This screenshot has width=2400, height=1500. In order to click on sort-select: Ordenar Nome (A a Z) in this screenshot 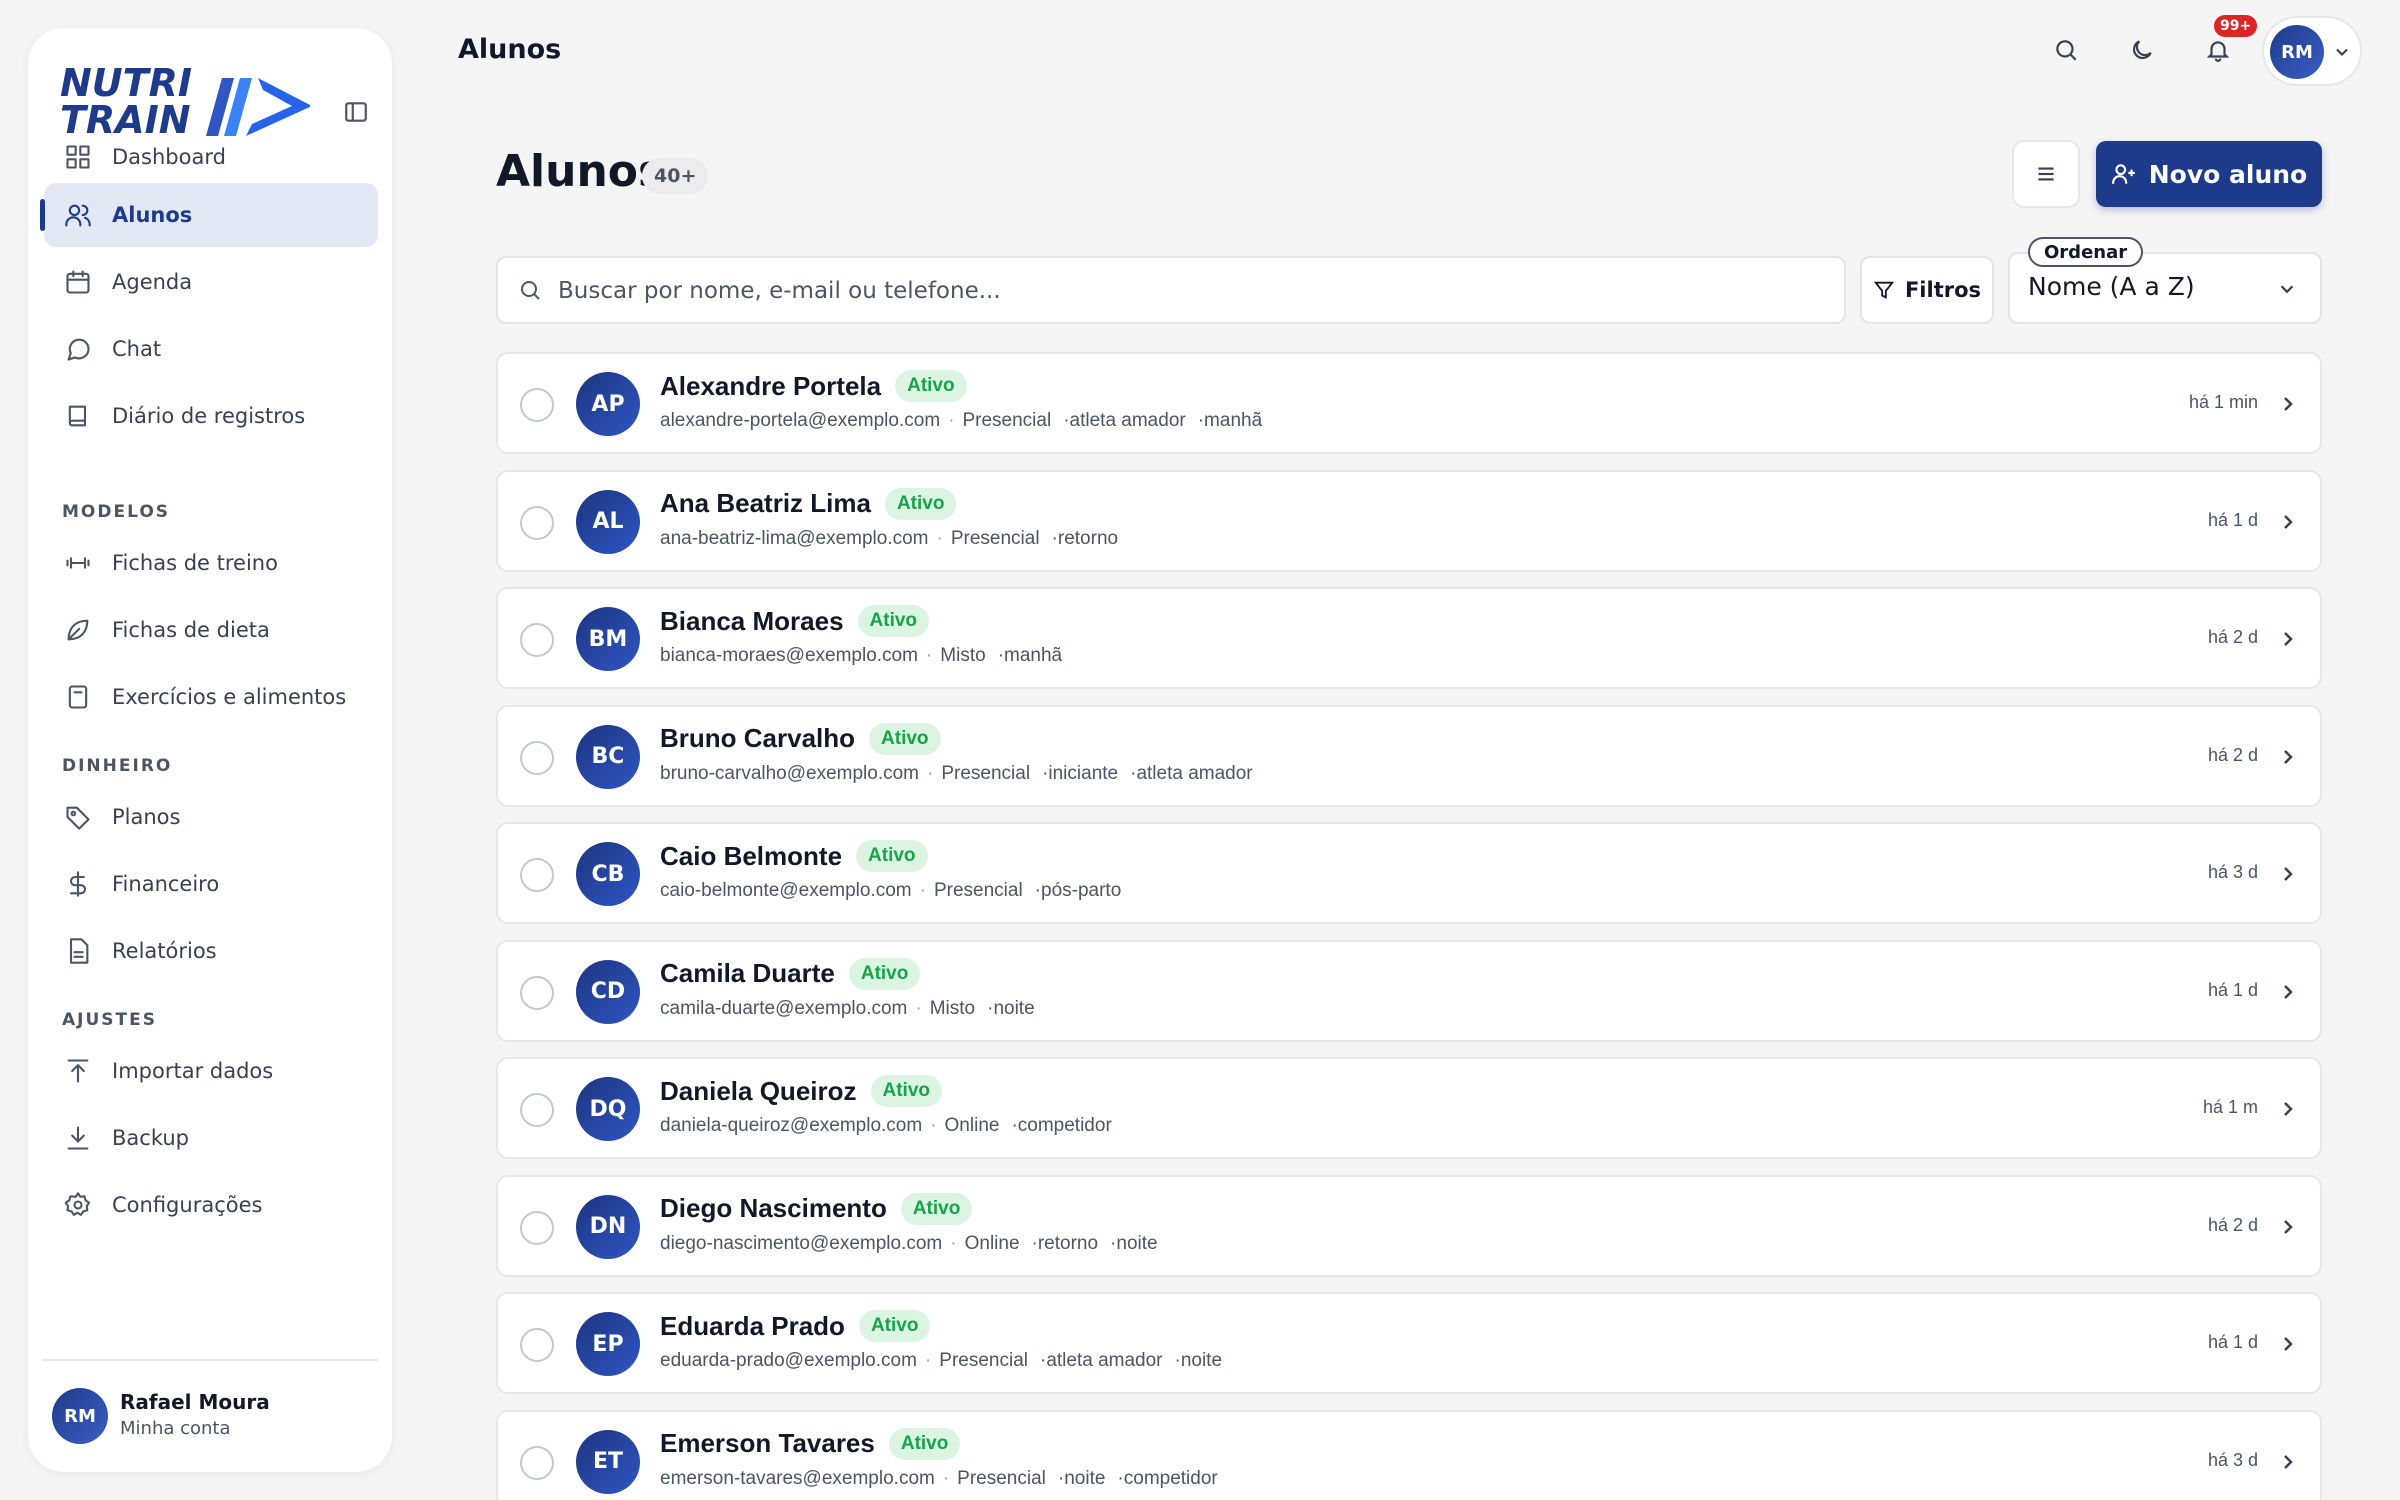, I will do `click(2165, 280)`.